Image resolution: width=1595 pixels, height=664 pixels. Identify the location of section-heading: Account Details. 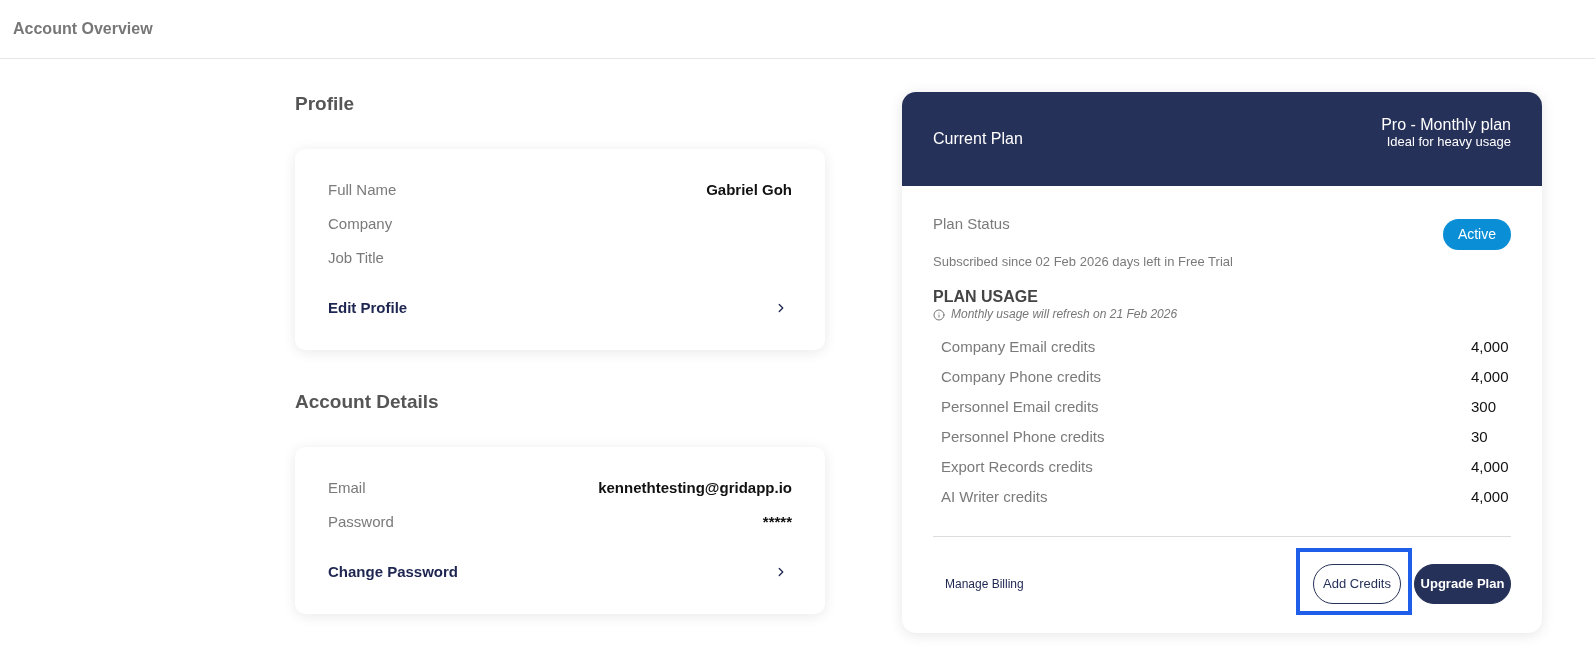
(367, 402).